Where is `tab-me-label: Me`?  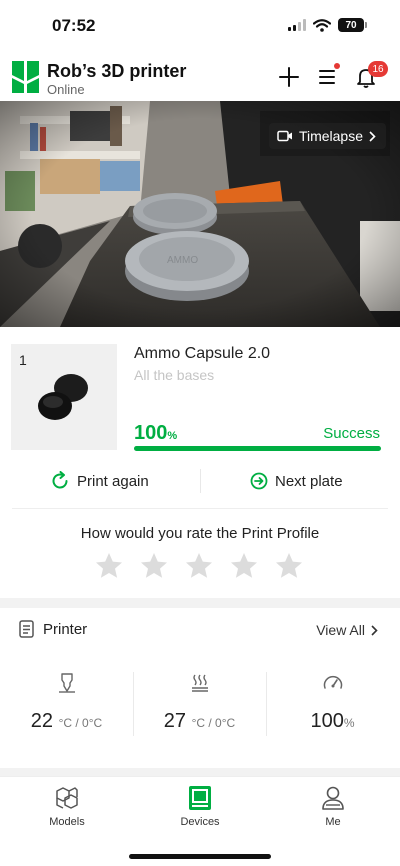
tab-me-label: Me is located at coordinates (333, 822).